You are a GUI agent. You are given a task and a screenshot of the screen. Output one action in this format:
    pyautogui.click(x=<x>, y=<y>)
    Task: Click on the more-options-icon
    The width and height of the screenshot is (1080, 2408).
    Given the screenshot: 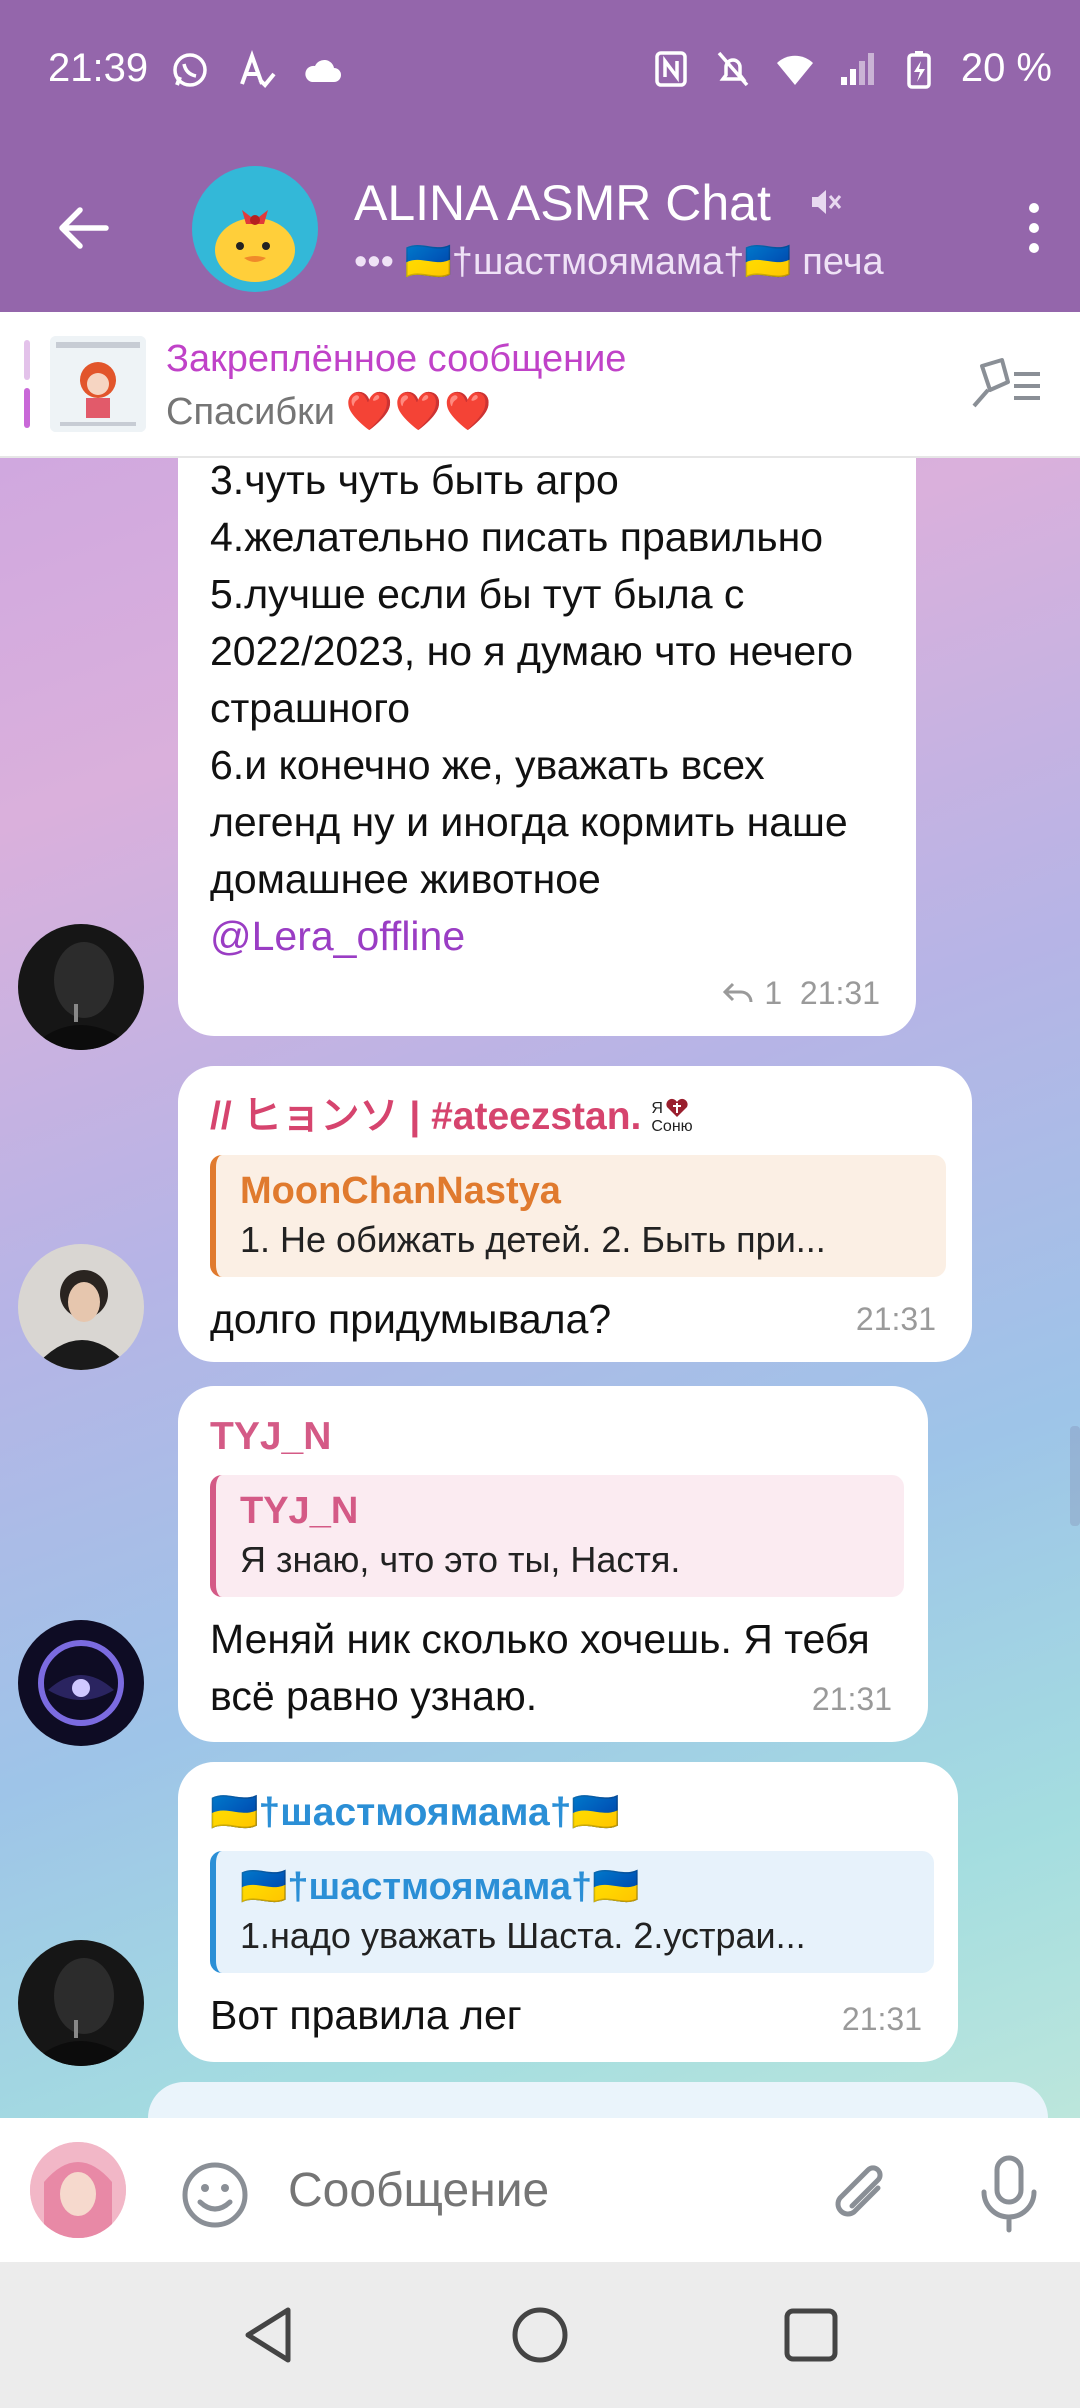 What is the action you would take?
    pyautogui.click(x=1034, y=228)
    